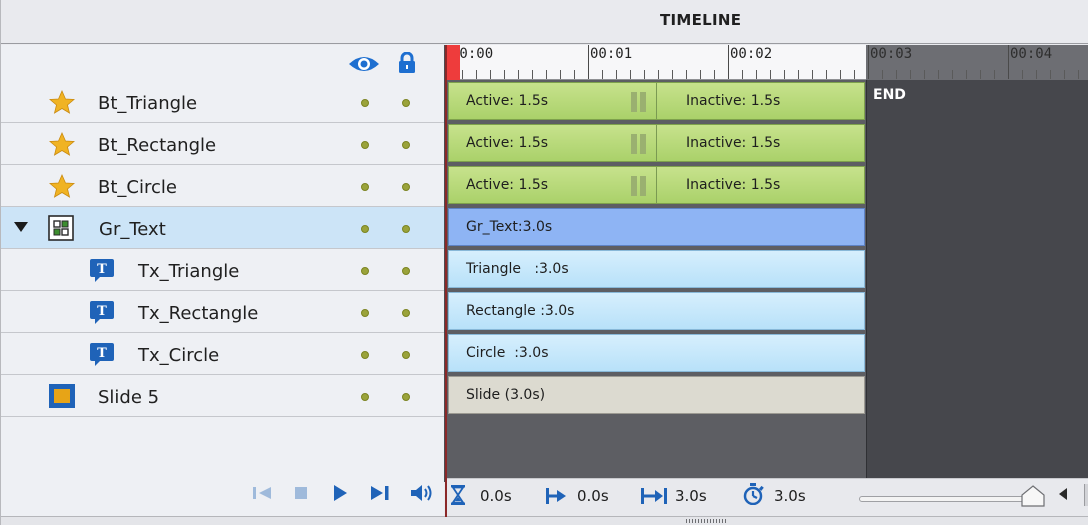 The height and width of the screenshot is (525, 1088). I want to click on layer-row-tx-rectangle: T Tx_Rectangle, so click(222, 312).